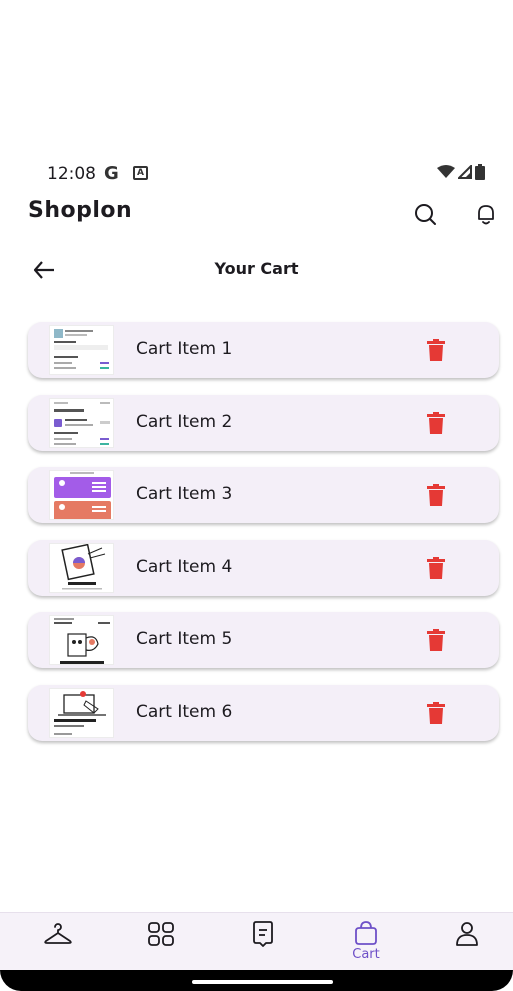  I want to click on system-icons, so click(461, 172).